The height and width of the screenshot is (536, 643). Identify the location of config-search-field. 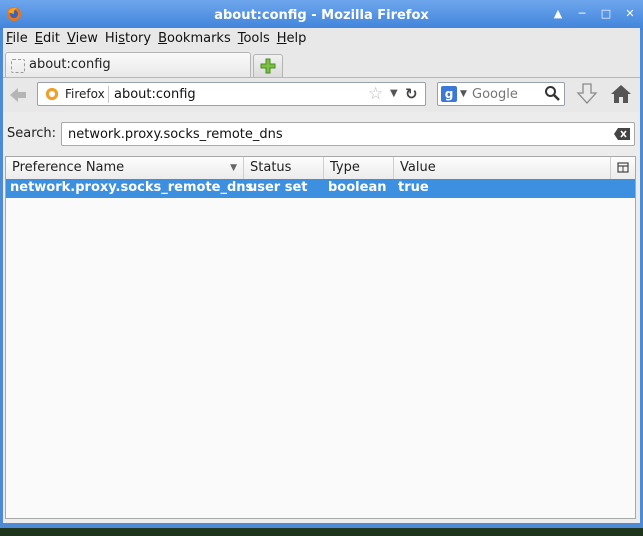
(348, 134).